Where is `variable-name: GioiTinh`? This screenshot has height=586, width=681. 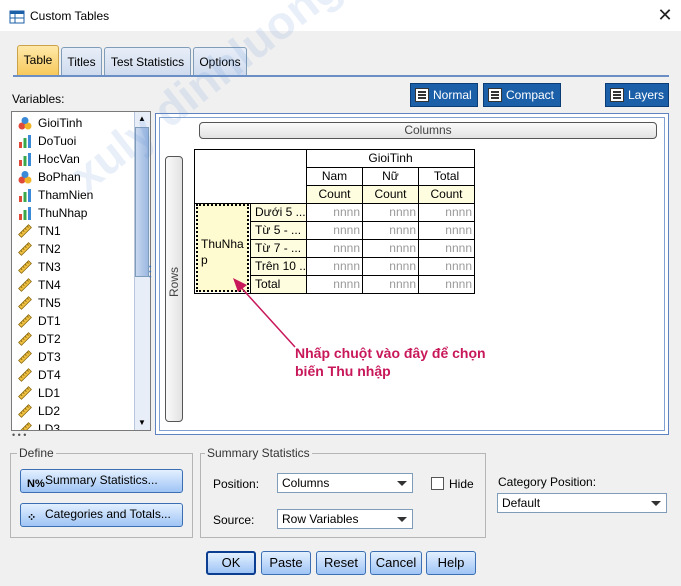 variable-name: GioiTinh is located at coordinates (60, 123).